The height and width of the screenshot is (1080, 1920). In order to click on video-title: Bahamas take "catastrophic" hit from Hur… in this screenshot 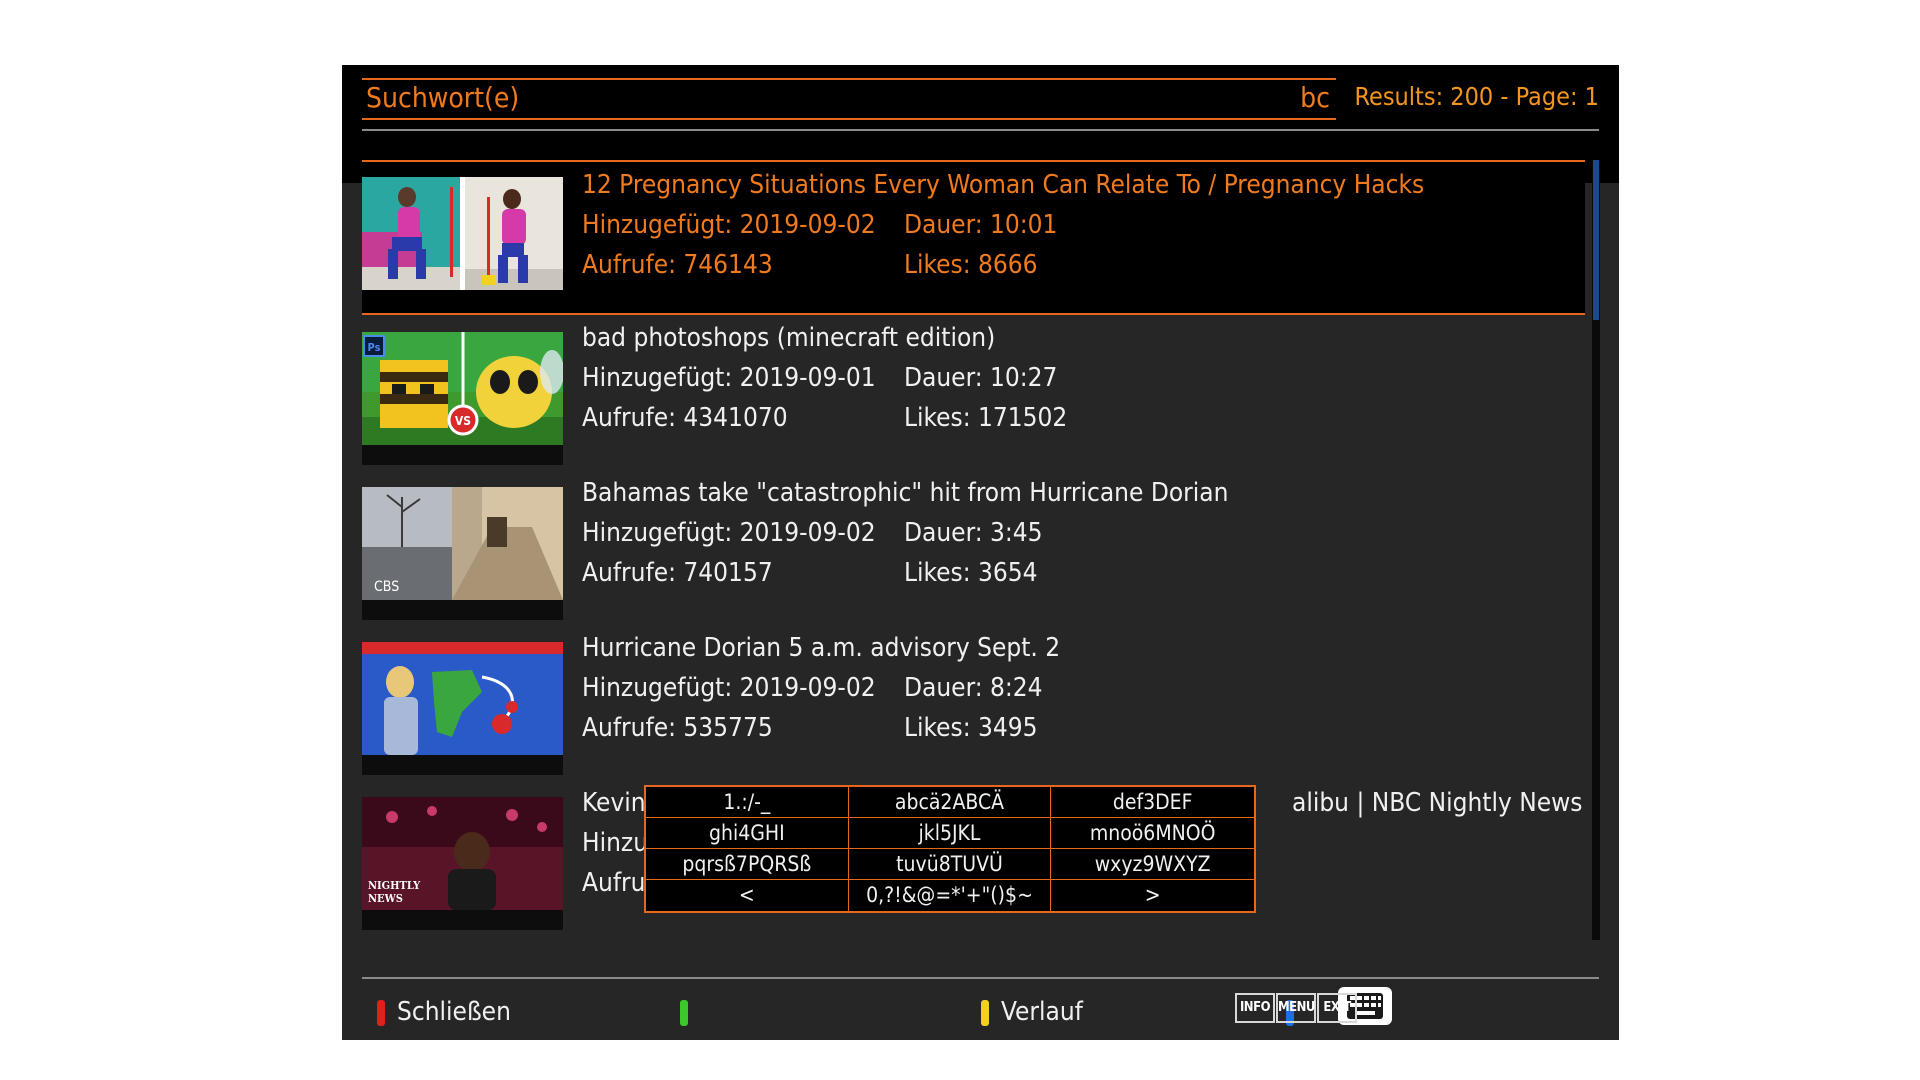, I will do `click(905, 493)`.